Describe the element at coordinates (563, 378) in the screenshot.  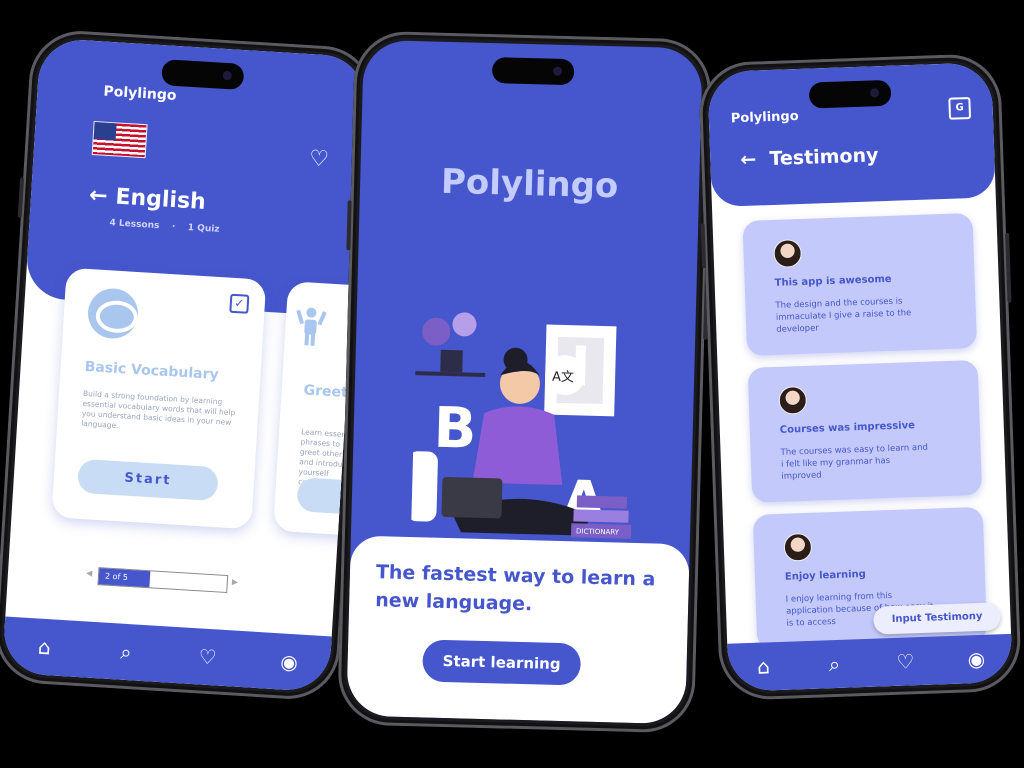
I see `translate-glyph: A文` at that location.